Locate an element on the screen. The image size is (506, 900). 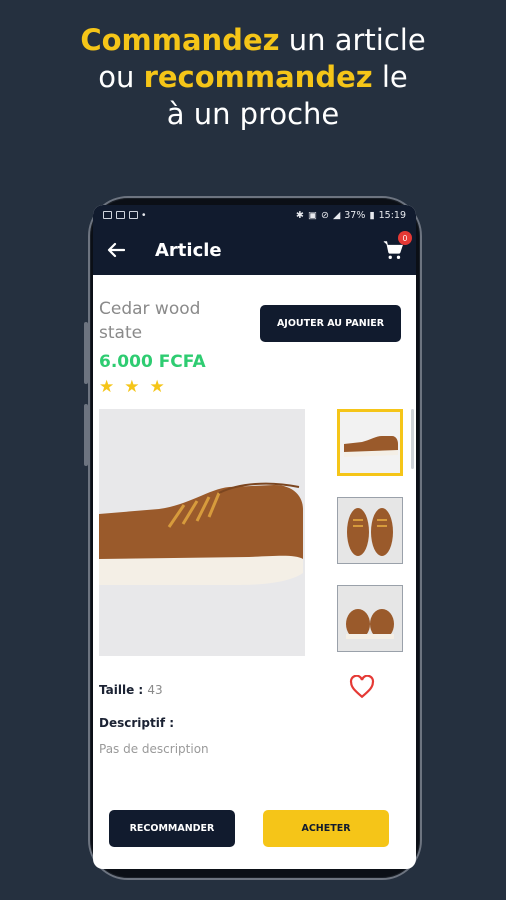
signal-icon: ◢ is located at coordinates (336, 215).